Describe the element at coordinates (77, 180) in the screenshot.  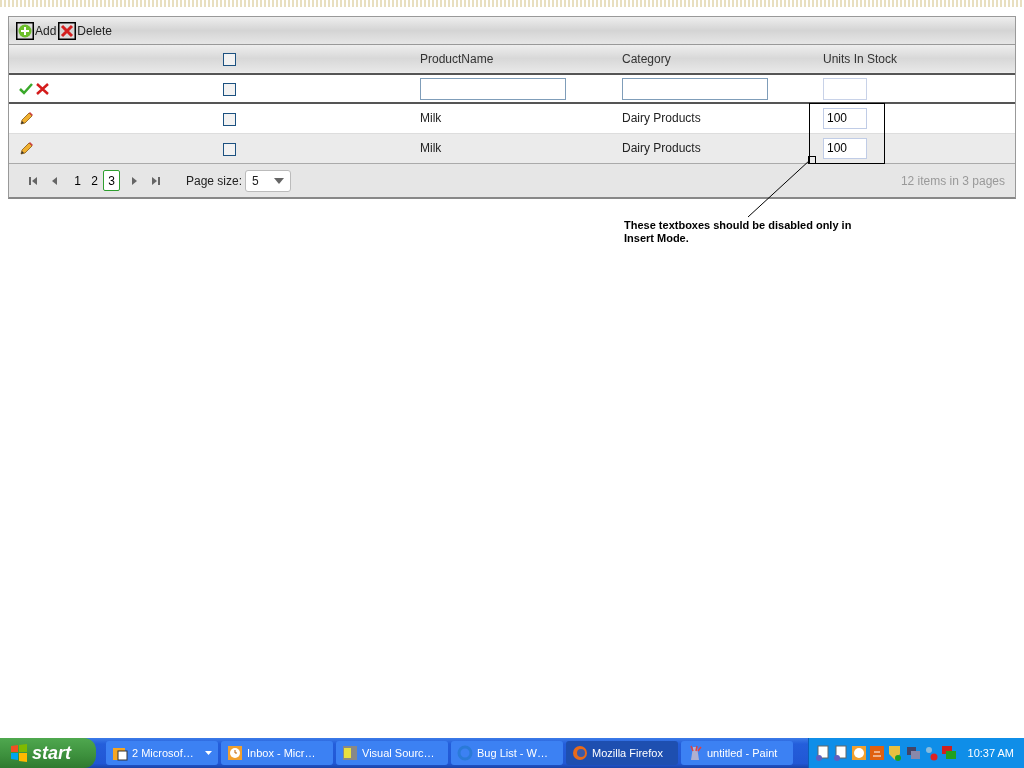
I see `page-link: 1` at that location.